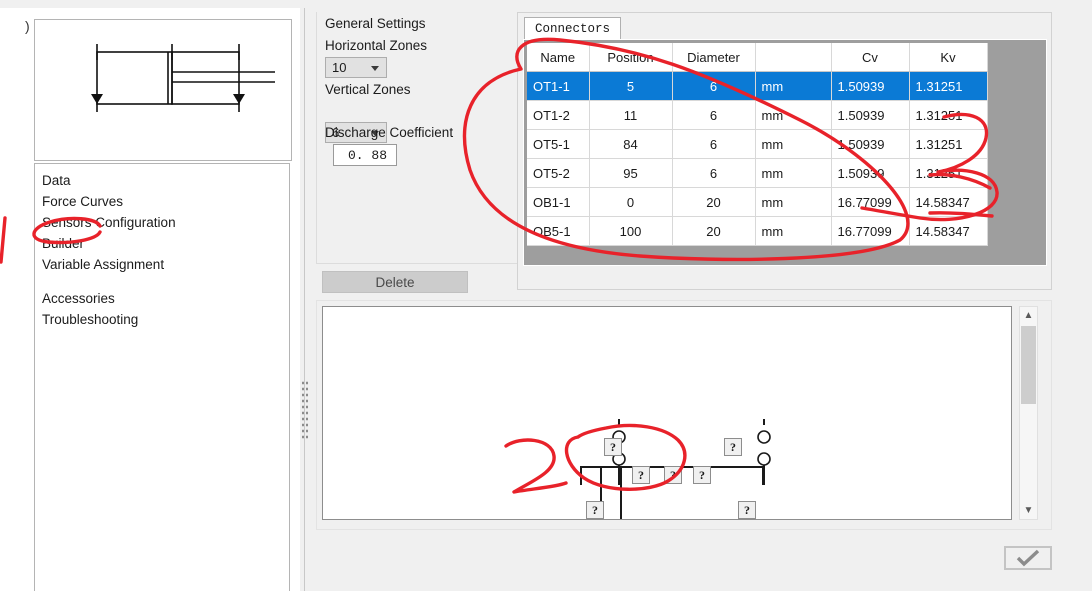  I want to click on table-row: OT1-2 11 6 mm 1.50939 1.31251, so click(757, 115).